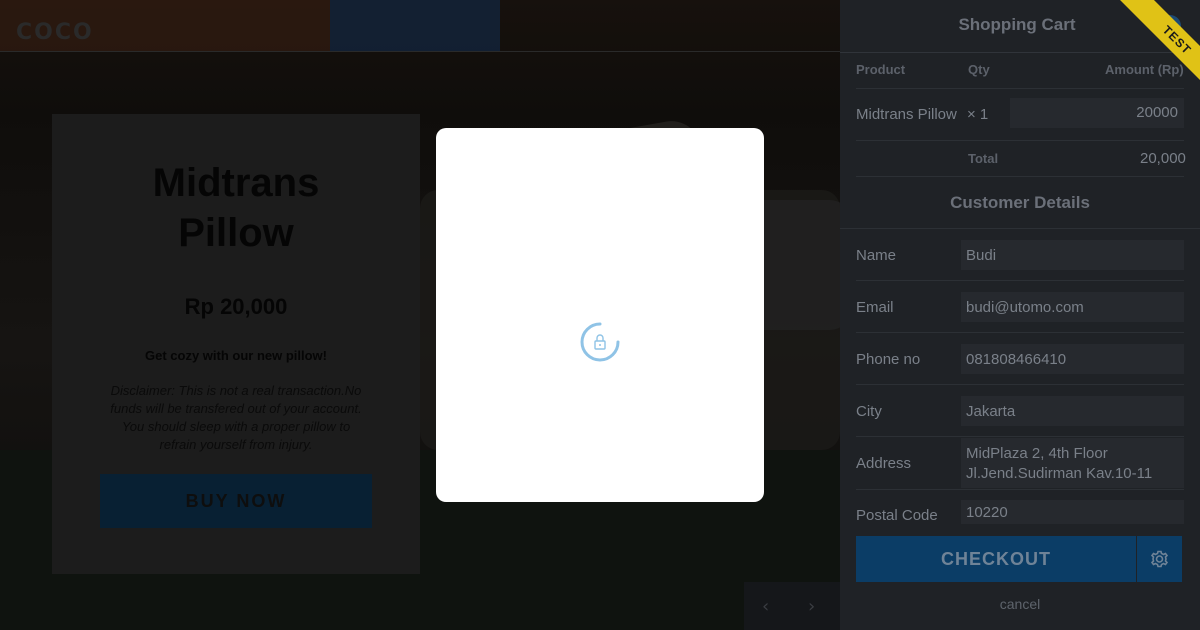 This screenshot has width=1200, height=630. Describe the element at coordinates (869, 411) in the screenshot. I see `city-label: City` at that location.